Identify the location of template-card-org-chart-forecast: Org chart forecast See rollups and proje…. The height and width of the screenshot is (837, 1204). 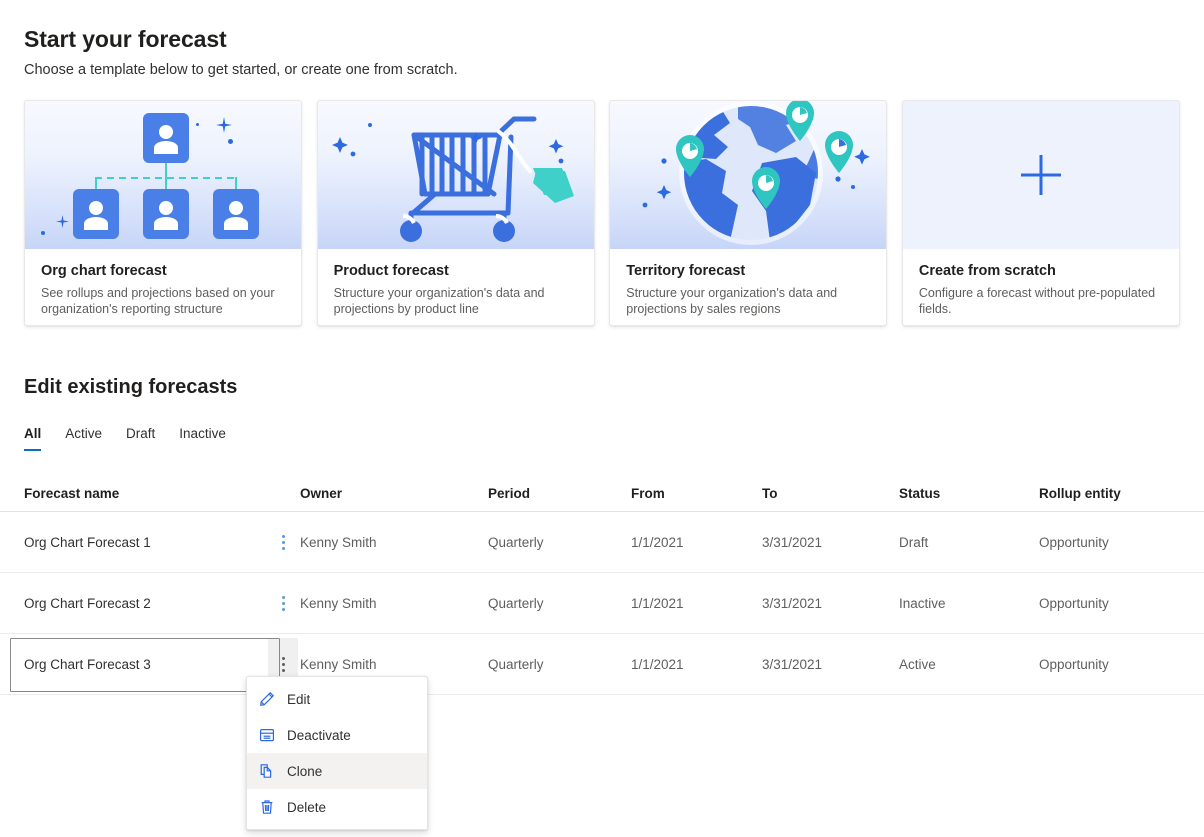
(163, 213).